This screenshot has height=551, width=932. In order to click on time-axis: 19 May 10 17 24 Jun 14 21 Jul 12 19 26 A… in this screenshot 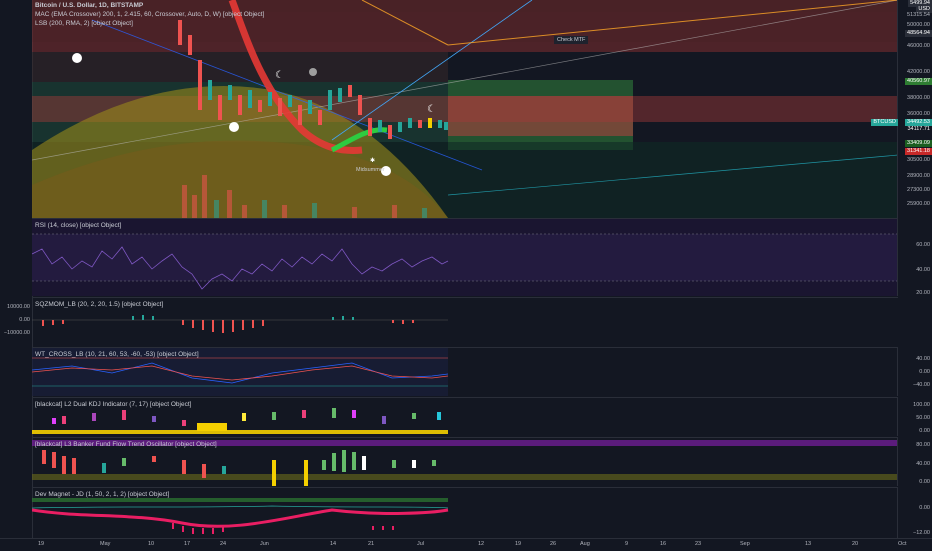, I will do `click(466, 544)`.